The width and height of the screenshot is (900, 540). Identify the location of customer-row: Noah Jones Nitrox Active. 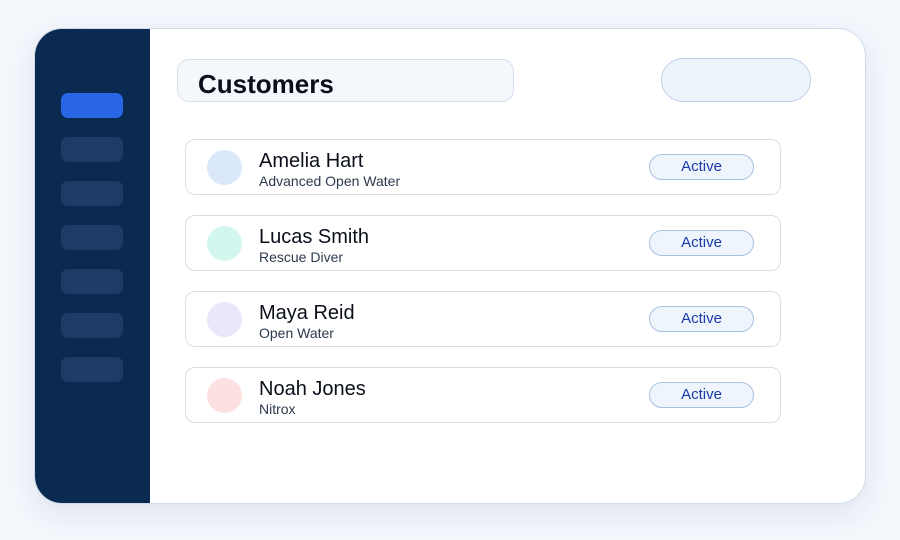
(483, 395).